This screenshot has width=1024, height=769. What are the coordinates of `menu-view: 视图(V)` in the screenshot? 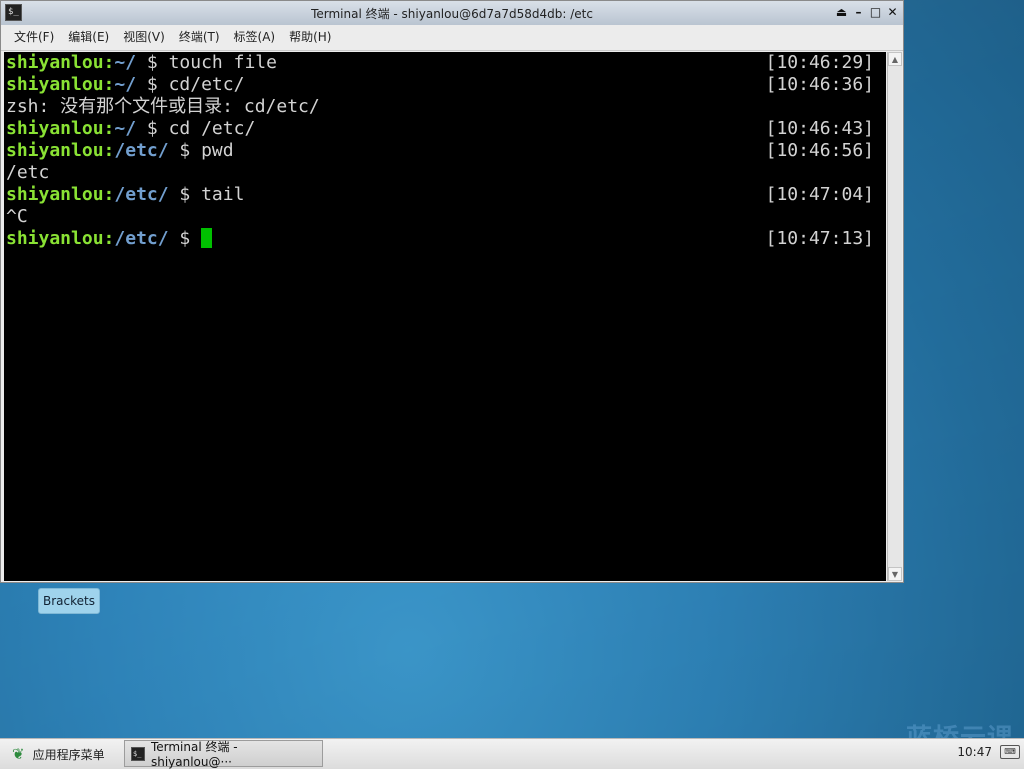 It's located at (144, 37).